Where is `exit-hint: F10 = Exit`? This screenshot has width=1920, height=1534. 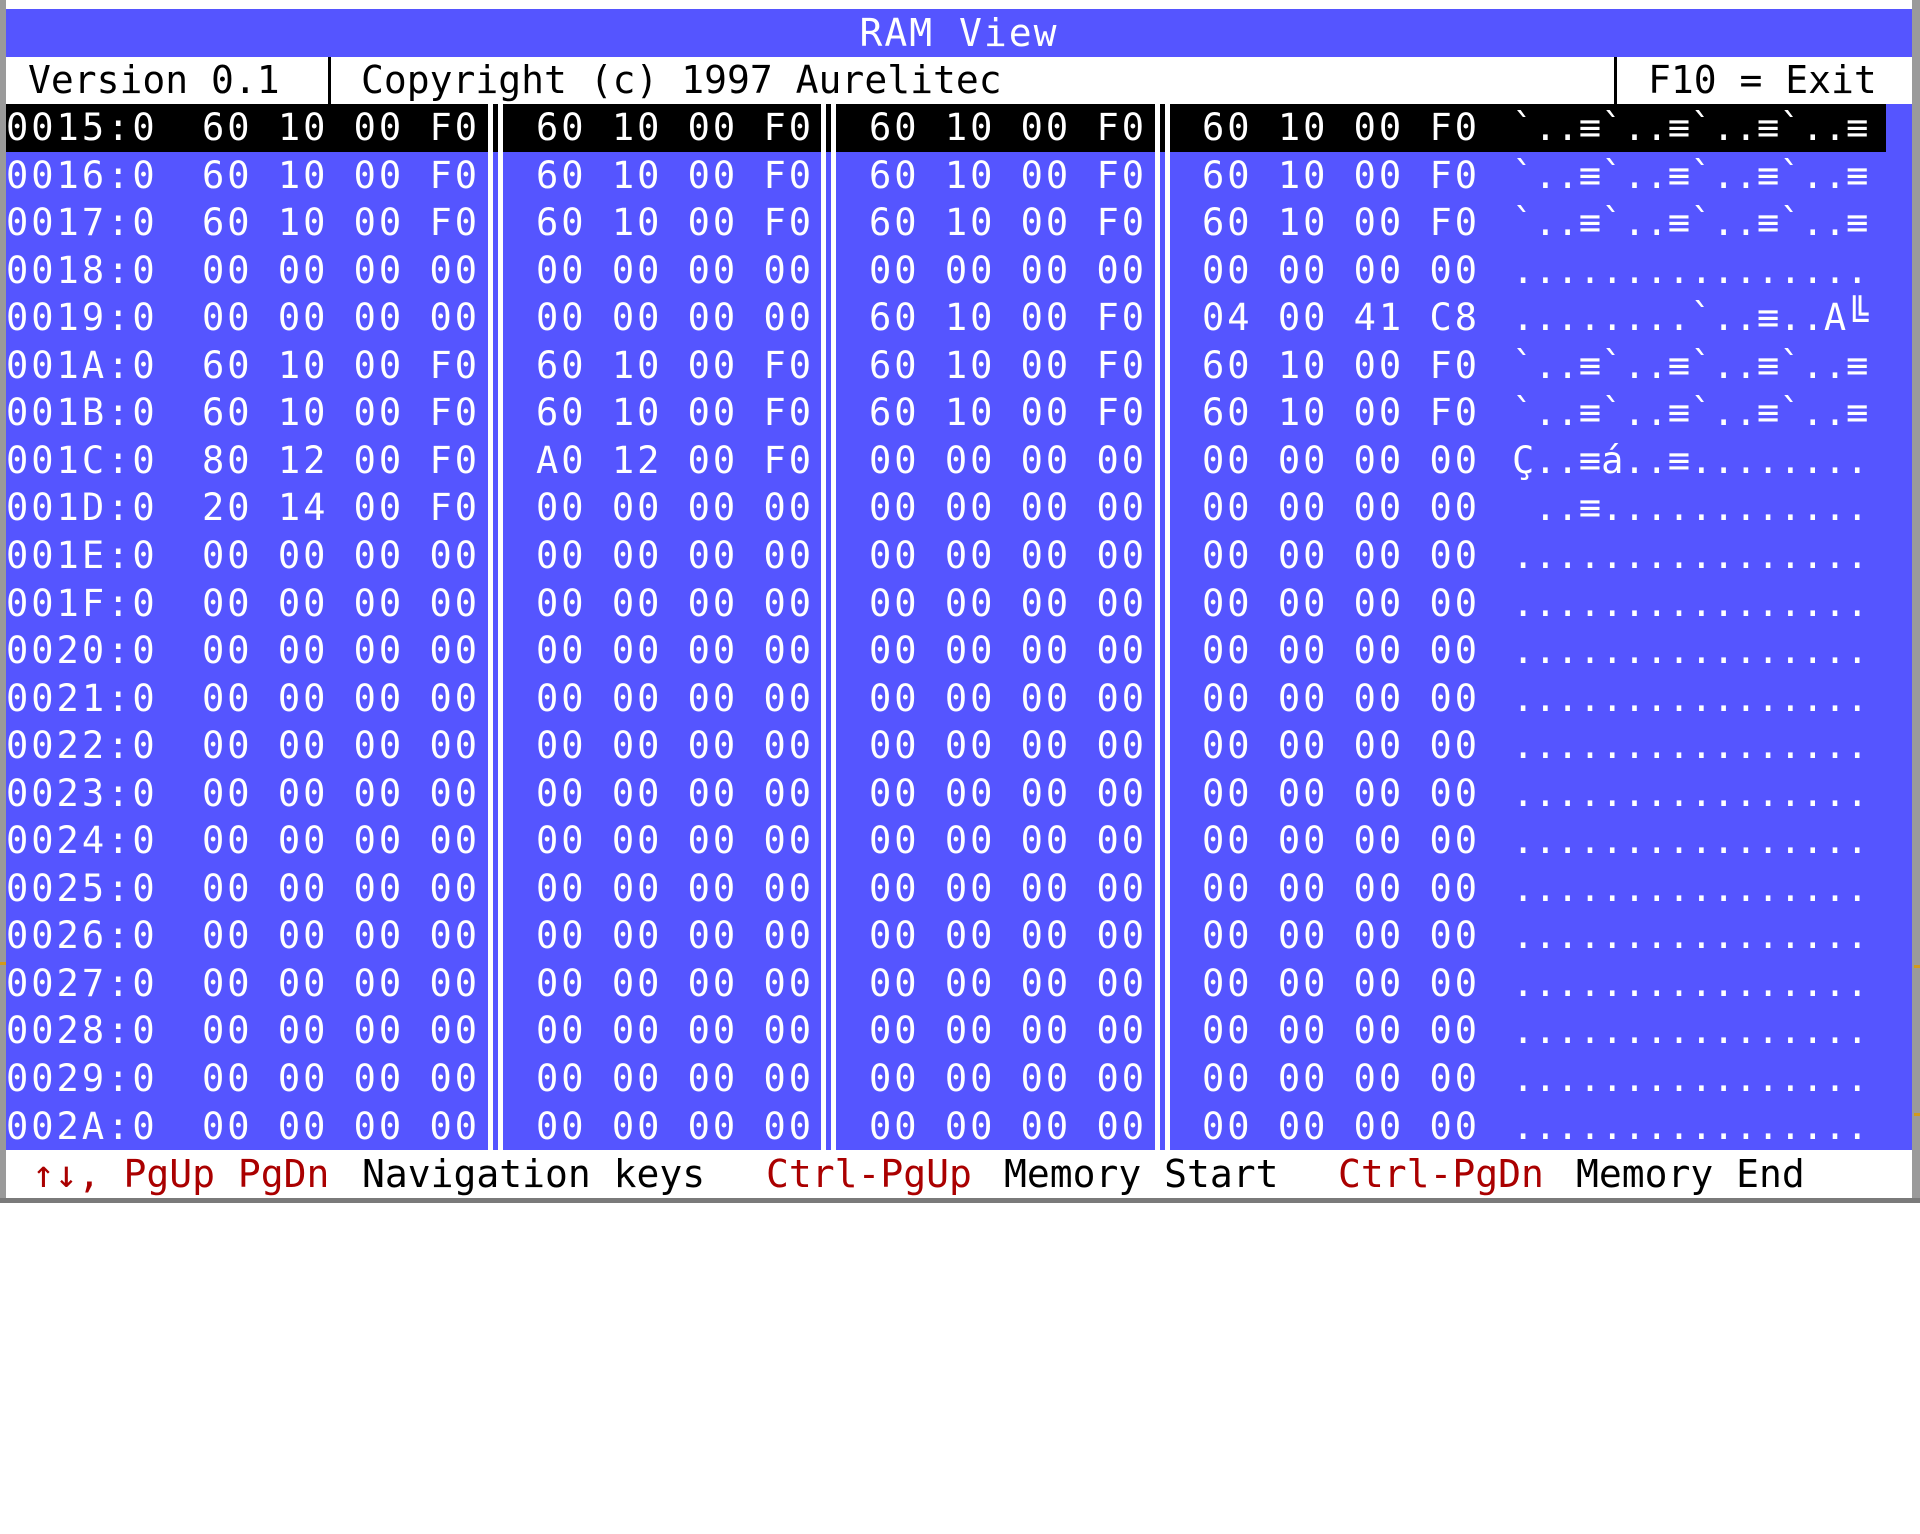
exit-hint: F10 = Exit is located at coordinates (1762, 80).